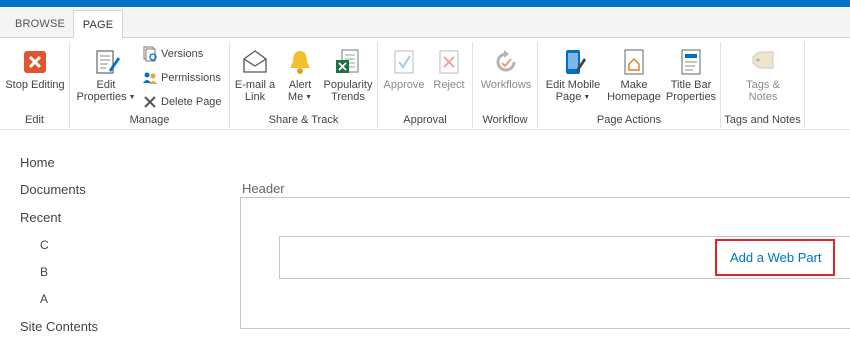 The image size is (850, 350). What do you see at coordinates (295, 97) in the screenshot?
I see `alert-label-2: Me` at bounding box center [295, 97].